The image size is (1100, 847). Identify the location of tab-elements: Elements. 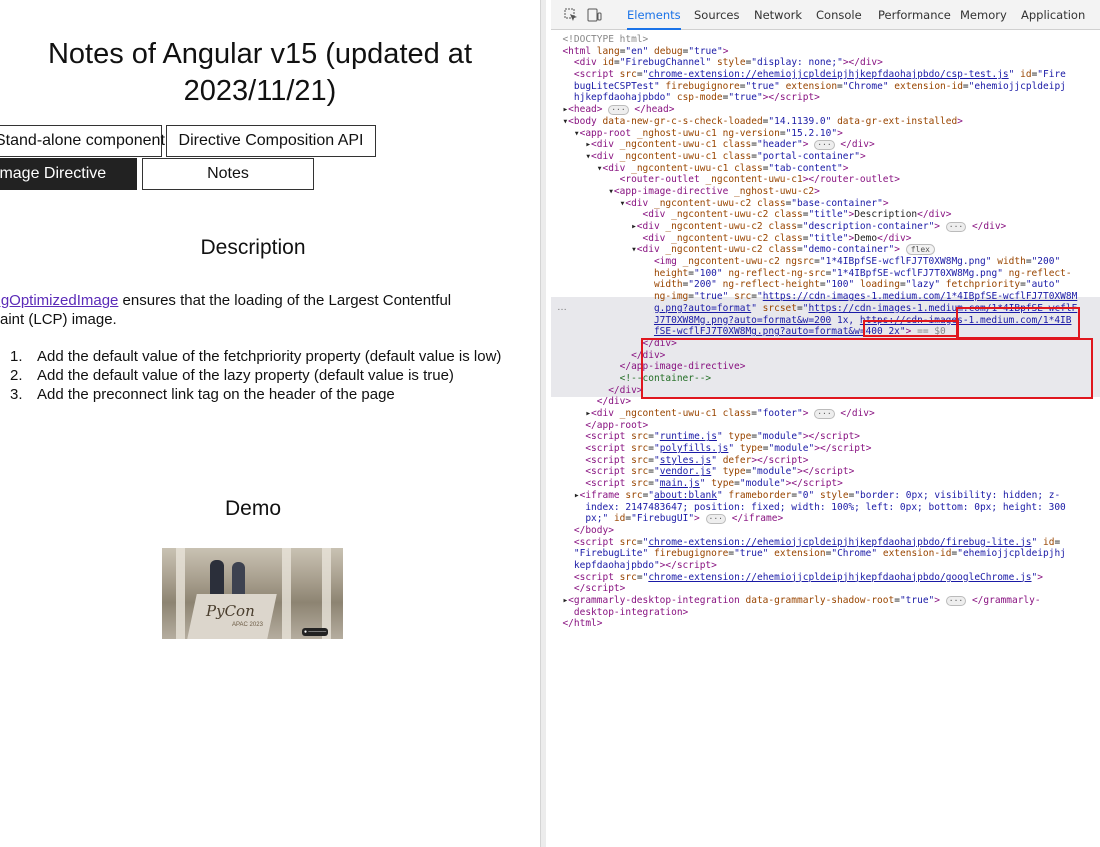
(654, 15).